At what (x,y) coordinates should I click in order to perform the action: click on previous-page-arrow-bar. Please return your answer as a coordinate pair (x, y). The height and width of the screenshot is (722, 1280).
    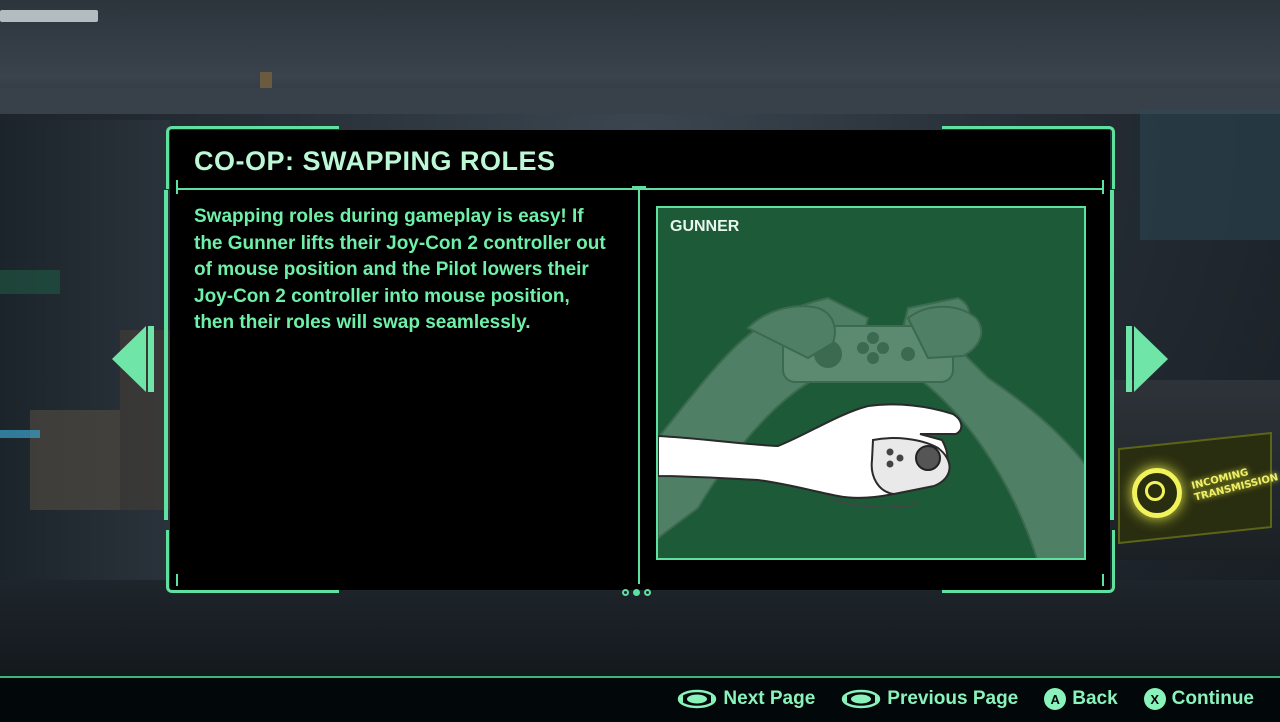
    Looking at the image, I should click on (151, 359).